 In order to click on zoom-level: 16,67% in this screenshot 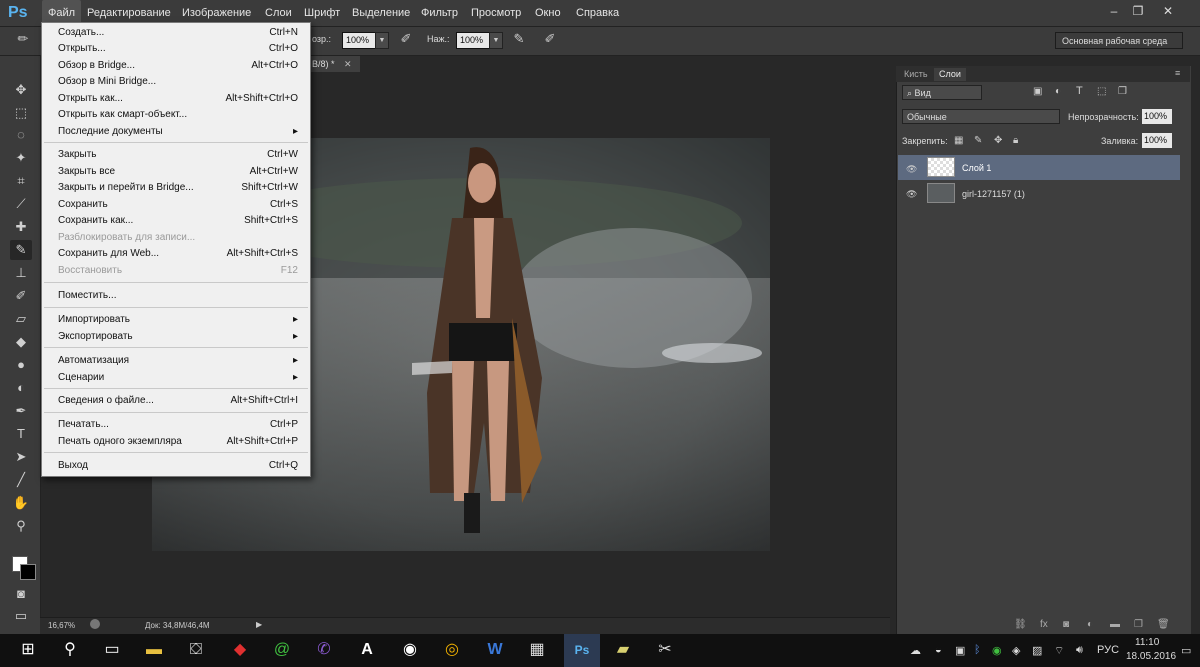, I will do `click(61, 625)`.